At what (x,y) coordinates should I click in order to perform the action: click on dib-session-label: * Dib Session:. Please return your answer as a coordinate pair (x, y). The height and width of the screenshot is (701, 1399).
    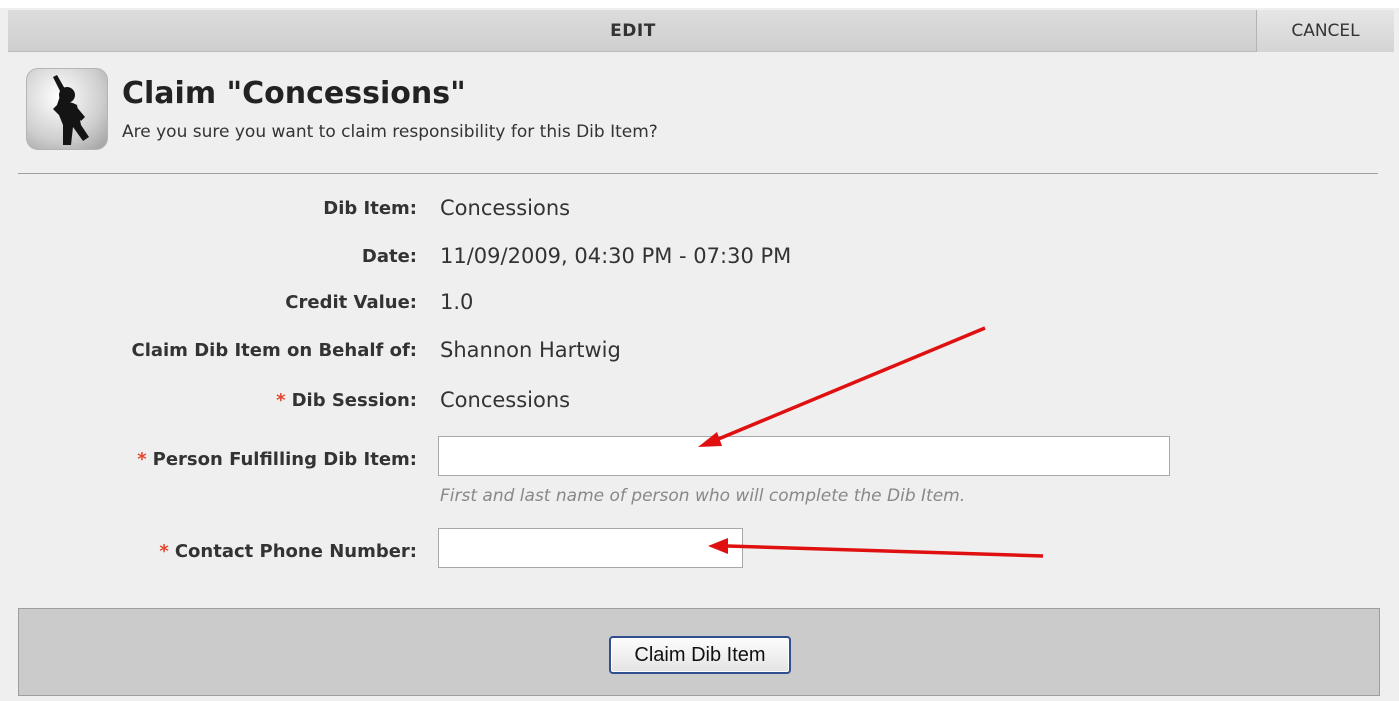
    Looking at the image, I should click on (346, 400).